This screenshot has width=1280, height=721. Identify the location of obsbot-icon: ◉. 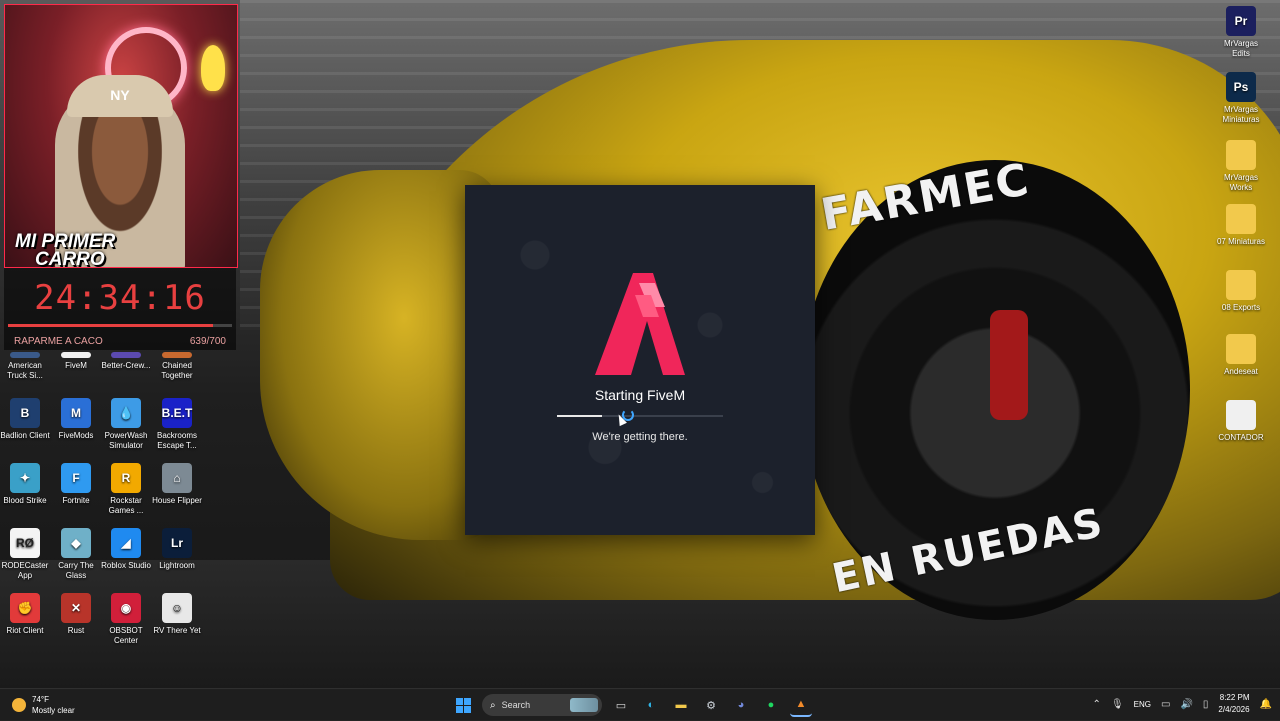
(126, 608).